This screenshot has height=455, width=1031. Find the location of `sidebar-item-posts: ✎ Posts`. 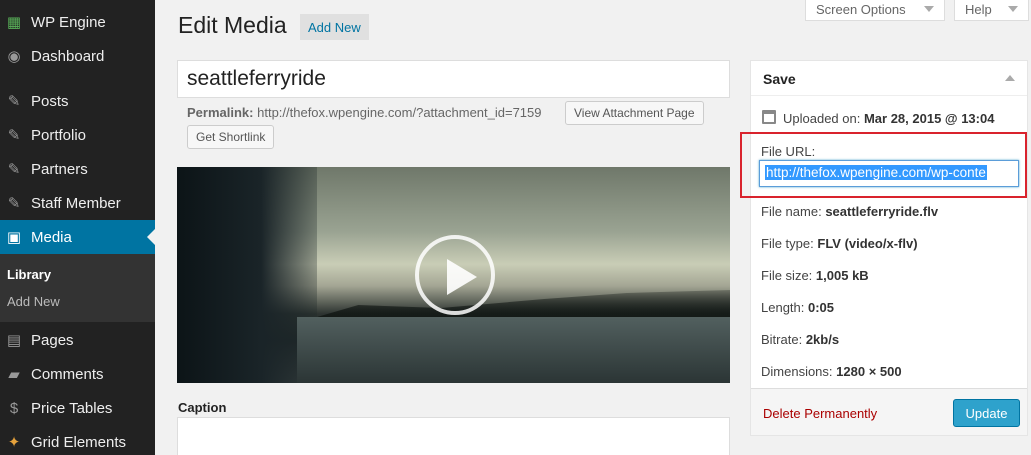

sidebar-item-posts: ✎ Posts is located at coordinates (77, 101).